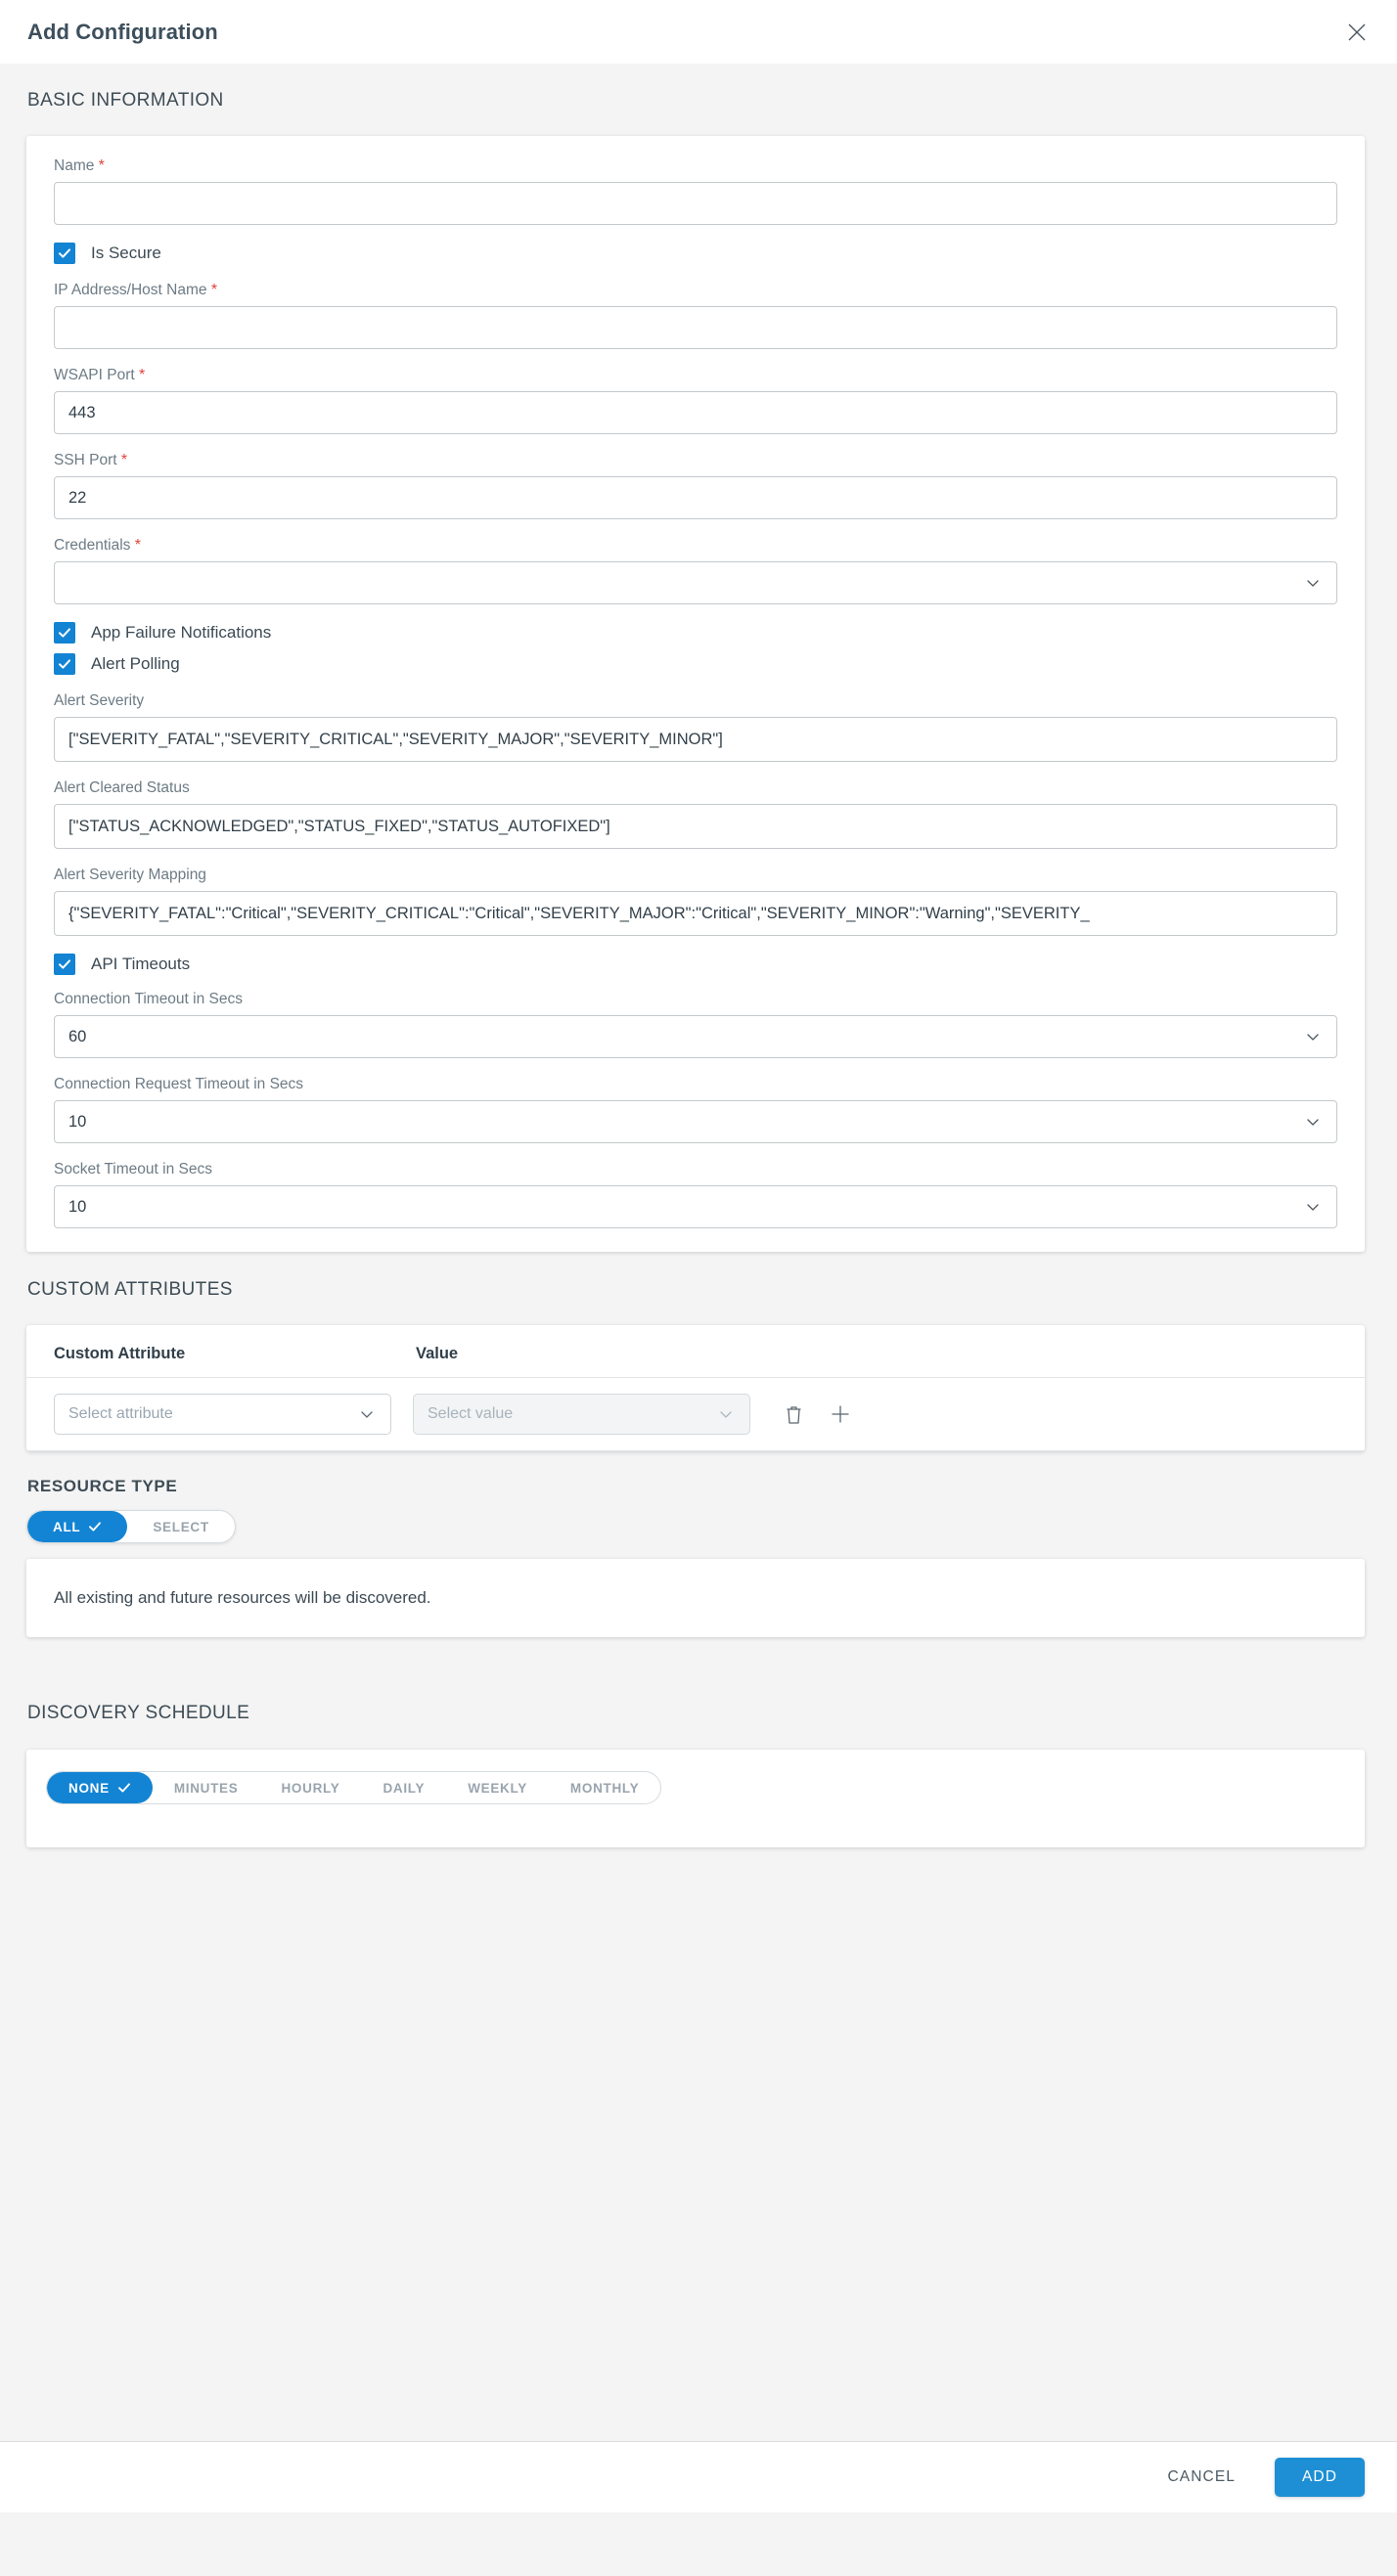 Image resolution: width=1397 pixels, height=2576 pixels. Describe the element at coordinates (695, 1121) in the screenshot. I see `connection-request-timeout-select: 10` at that location.